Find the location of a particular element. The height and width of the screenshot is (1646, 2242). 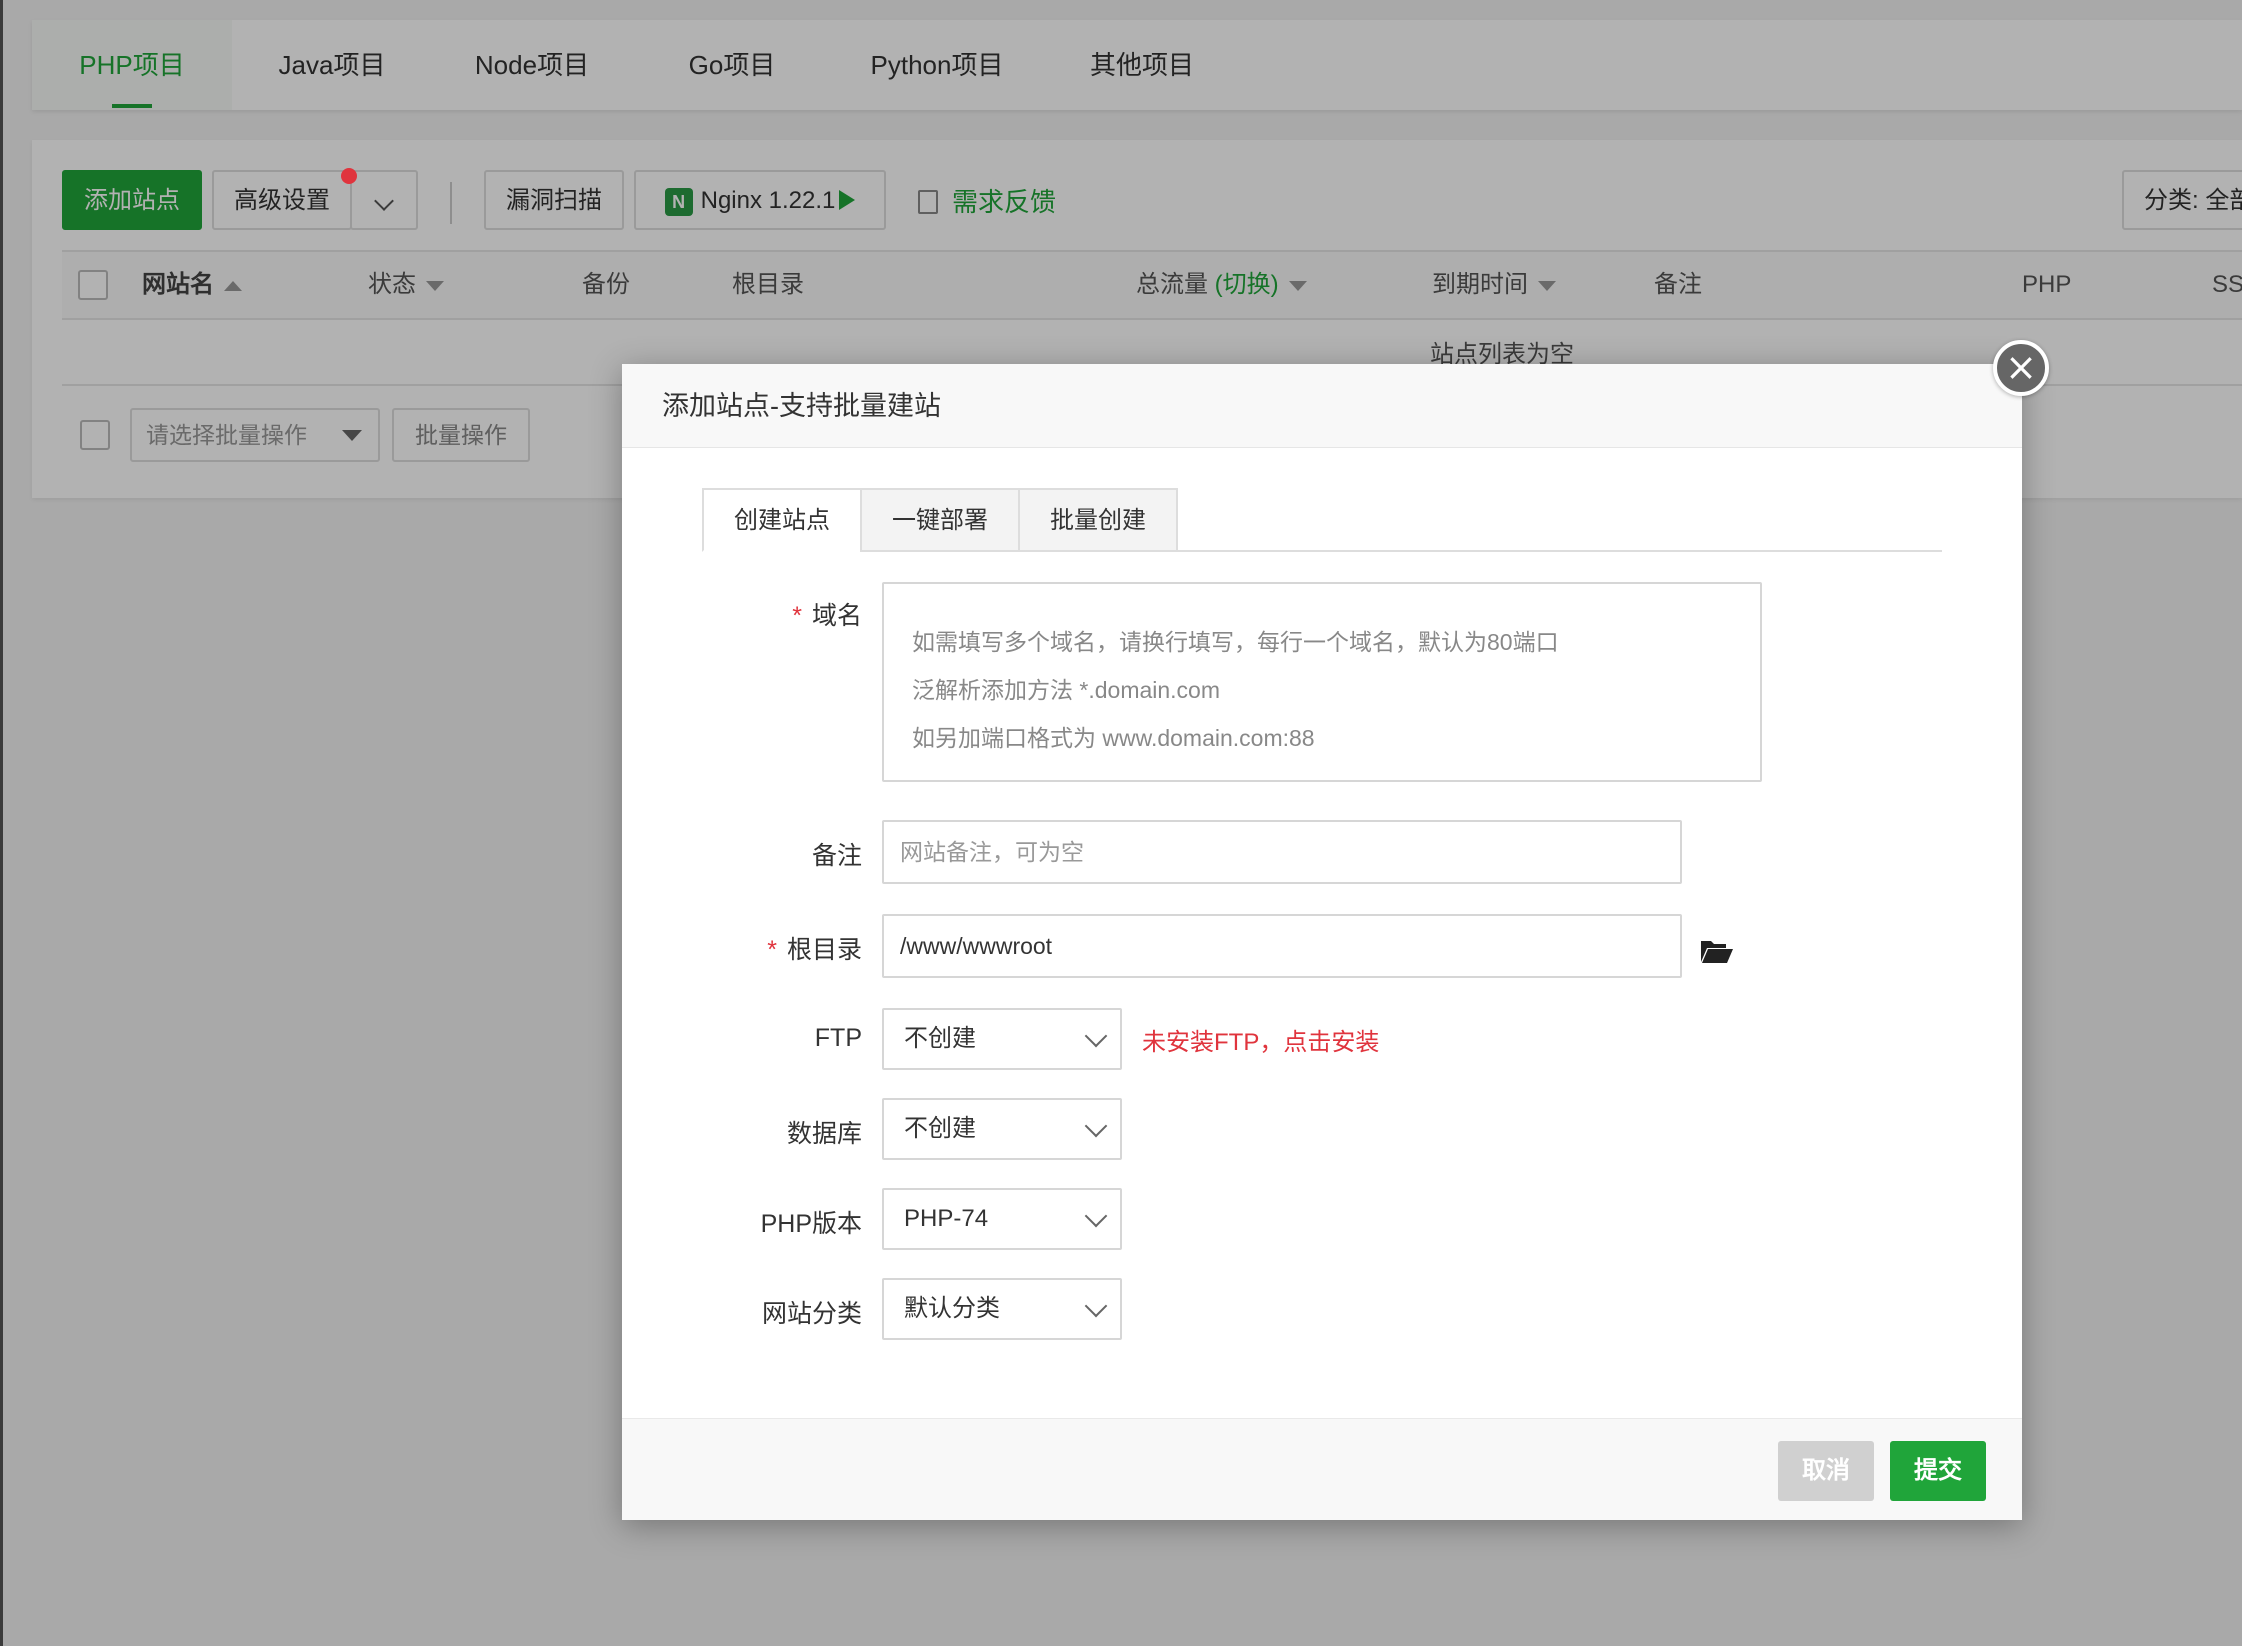

remark-input: 网站备注，可为空 is located at coordinates (1282, 852).